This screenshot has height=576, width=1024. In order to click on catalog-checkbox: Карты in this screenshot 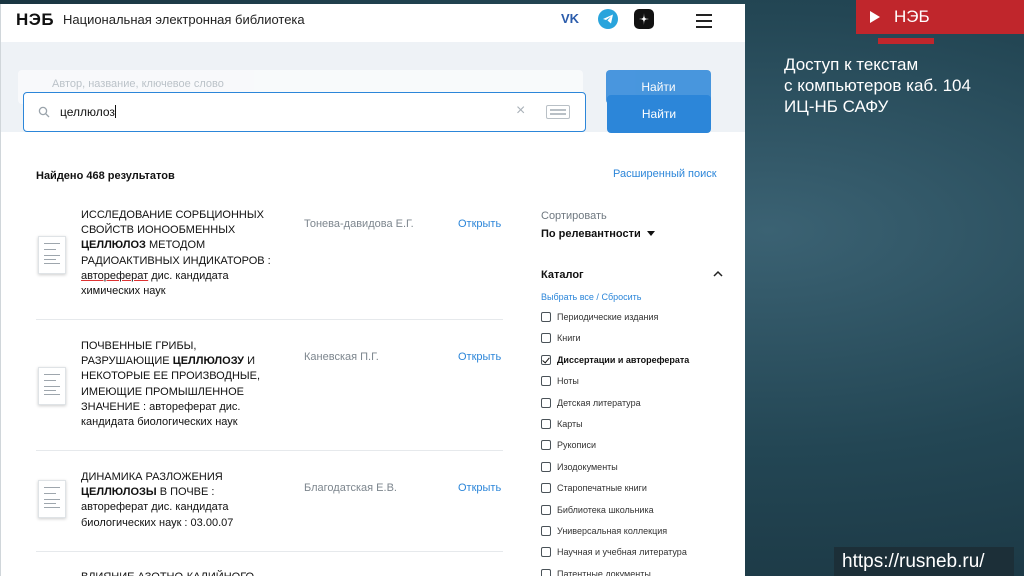, I will do `click(562, 424)`.